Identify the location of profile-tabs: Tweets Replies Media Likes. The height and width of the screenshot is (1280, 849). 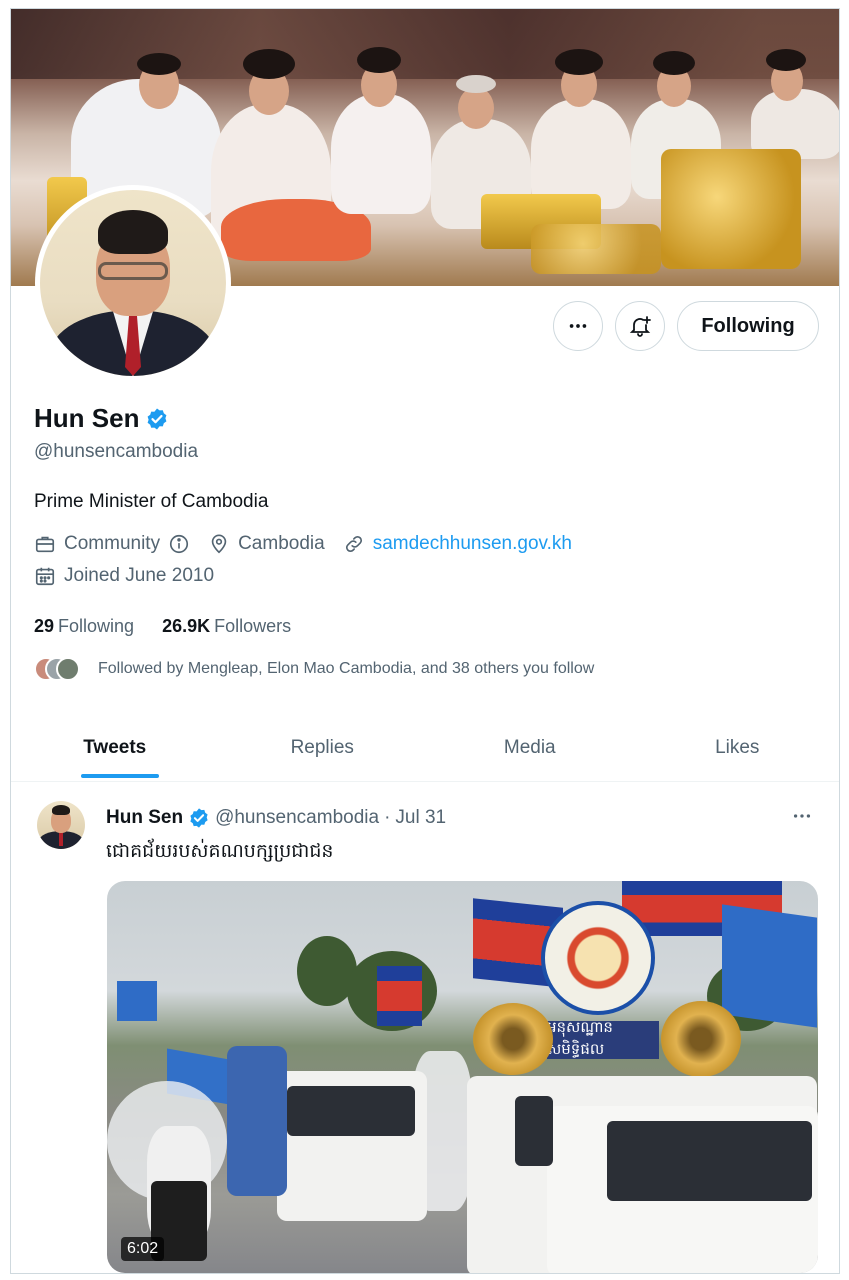
(425, 748).